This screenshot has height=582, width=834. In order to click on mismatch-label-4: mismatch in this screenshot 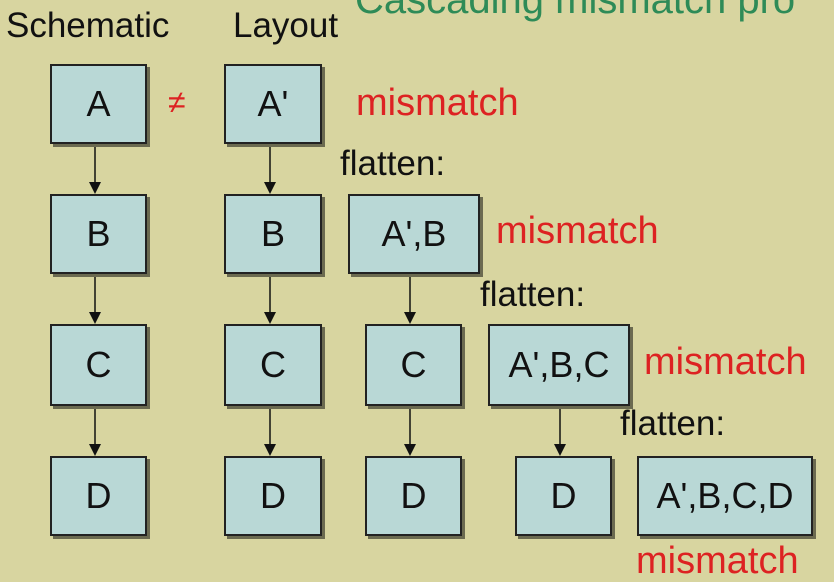, I will do `click(717, 561)`.